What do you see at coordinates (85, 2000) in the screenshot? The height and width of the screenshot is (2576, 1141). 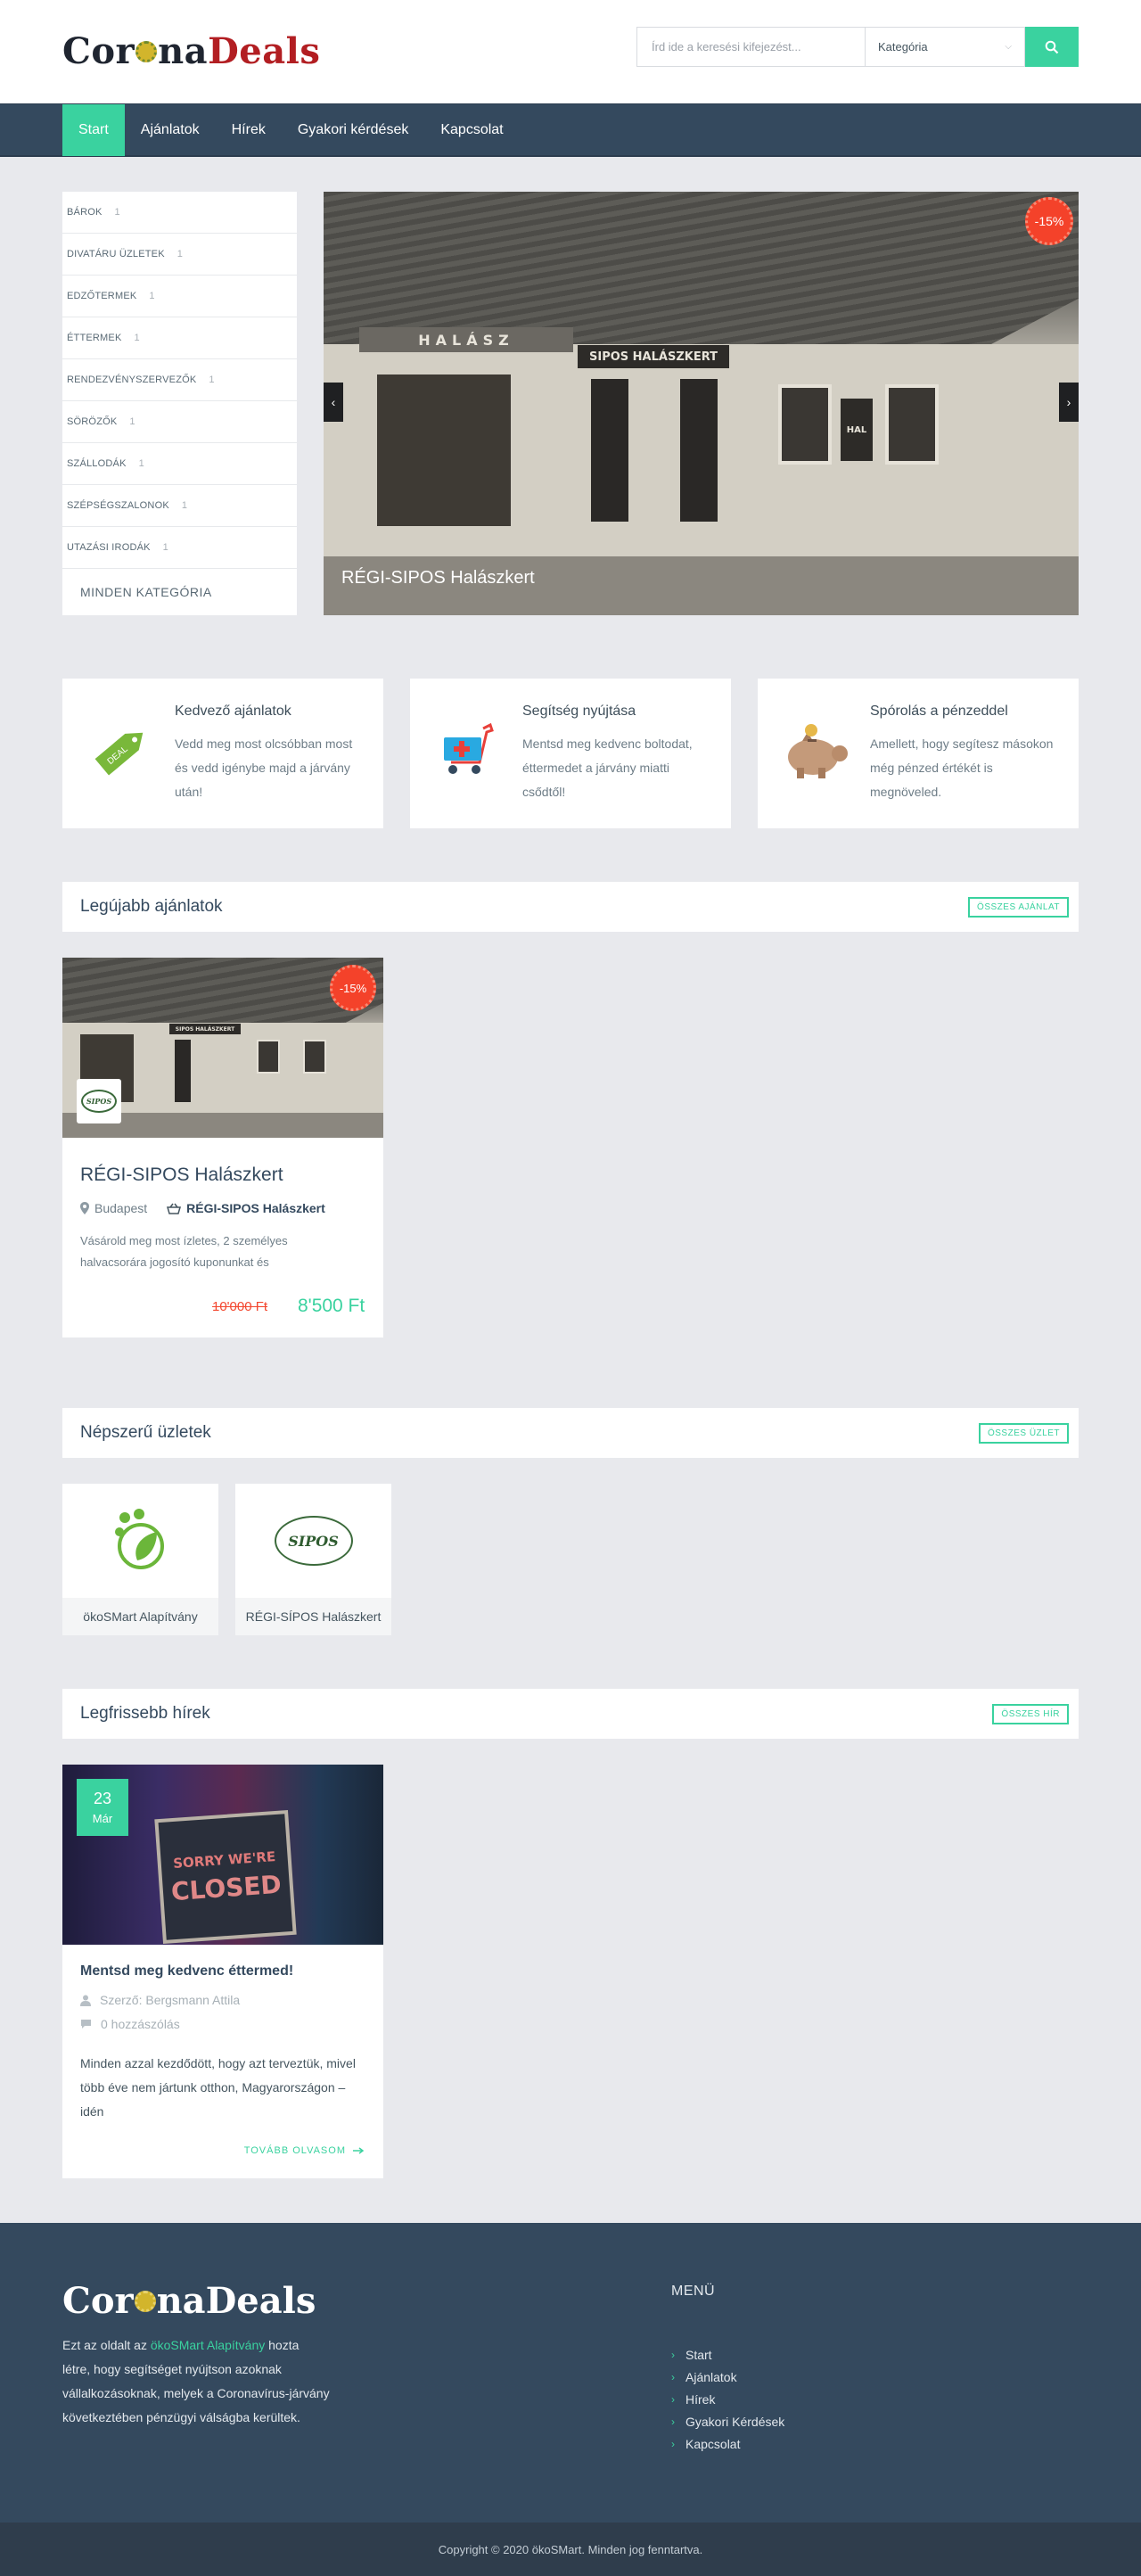 I see `user-icon` at bounding box center [85, 2000].